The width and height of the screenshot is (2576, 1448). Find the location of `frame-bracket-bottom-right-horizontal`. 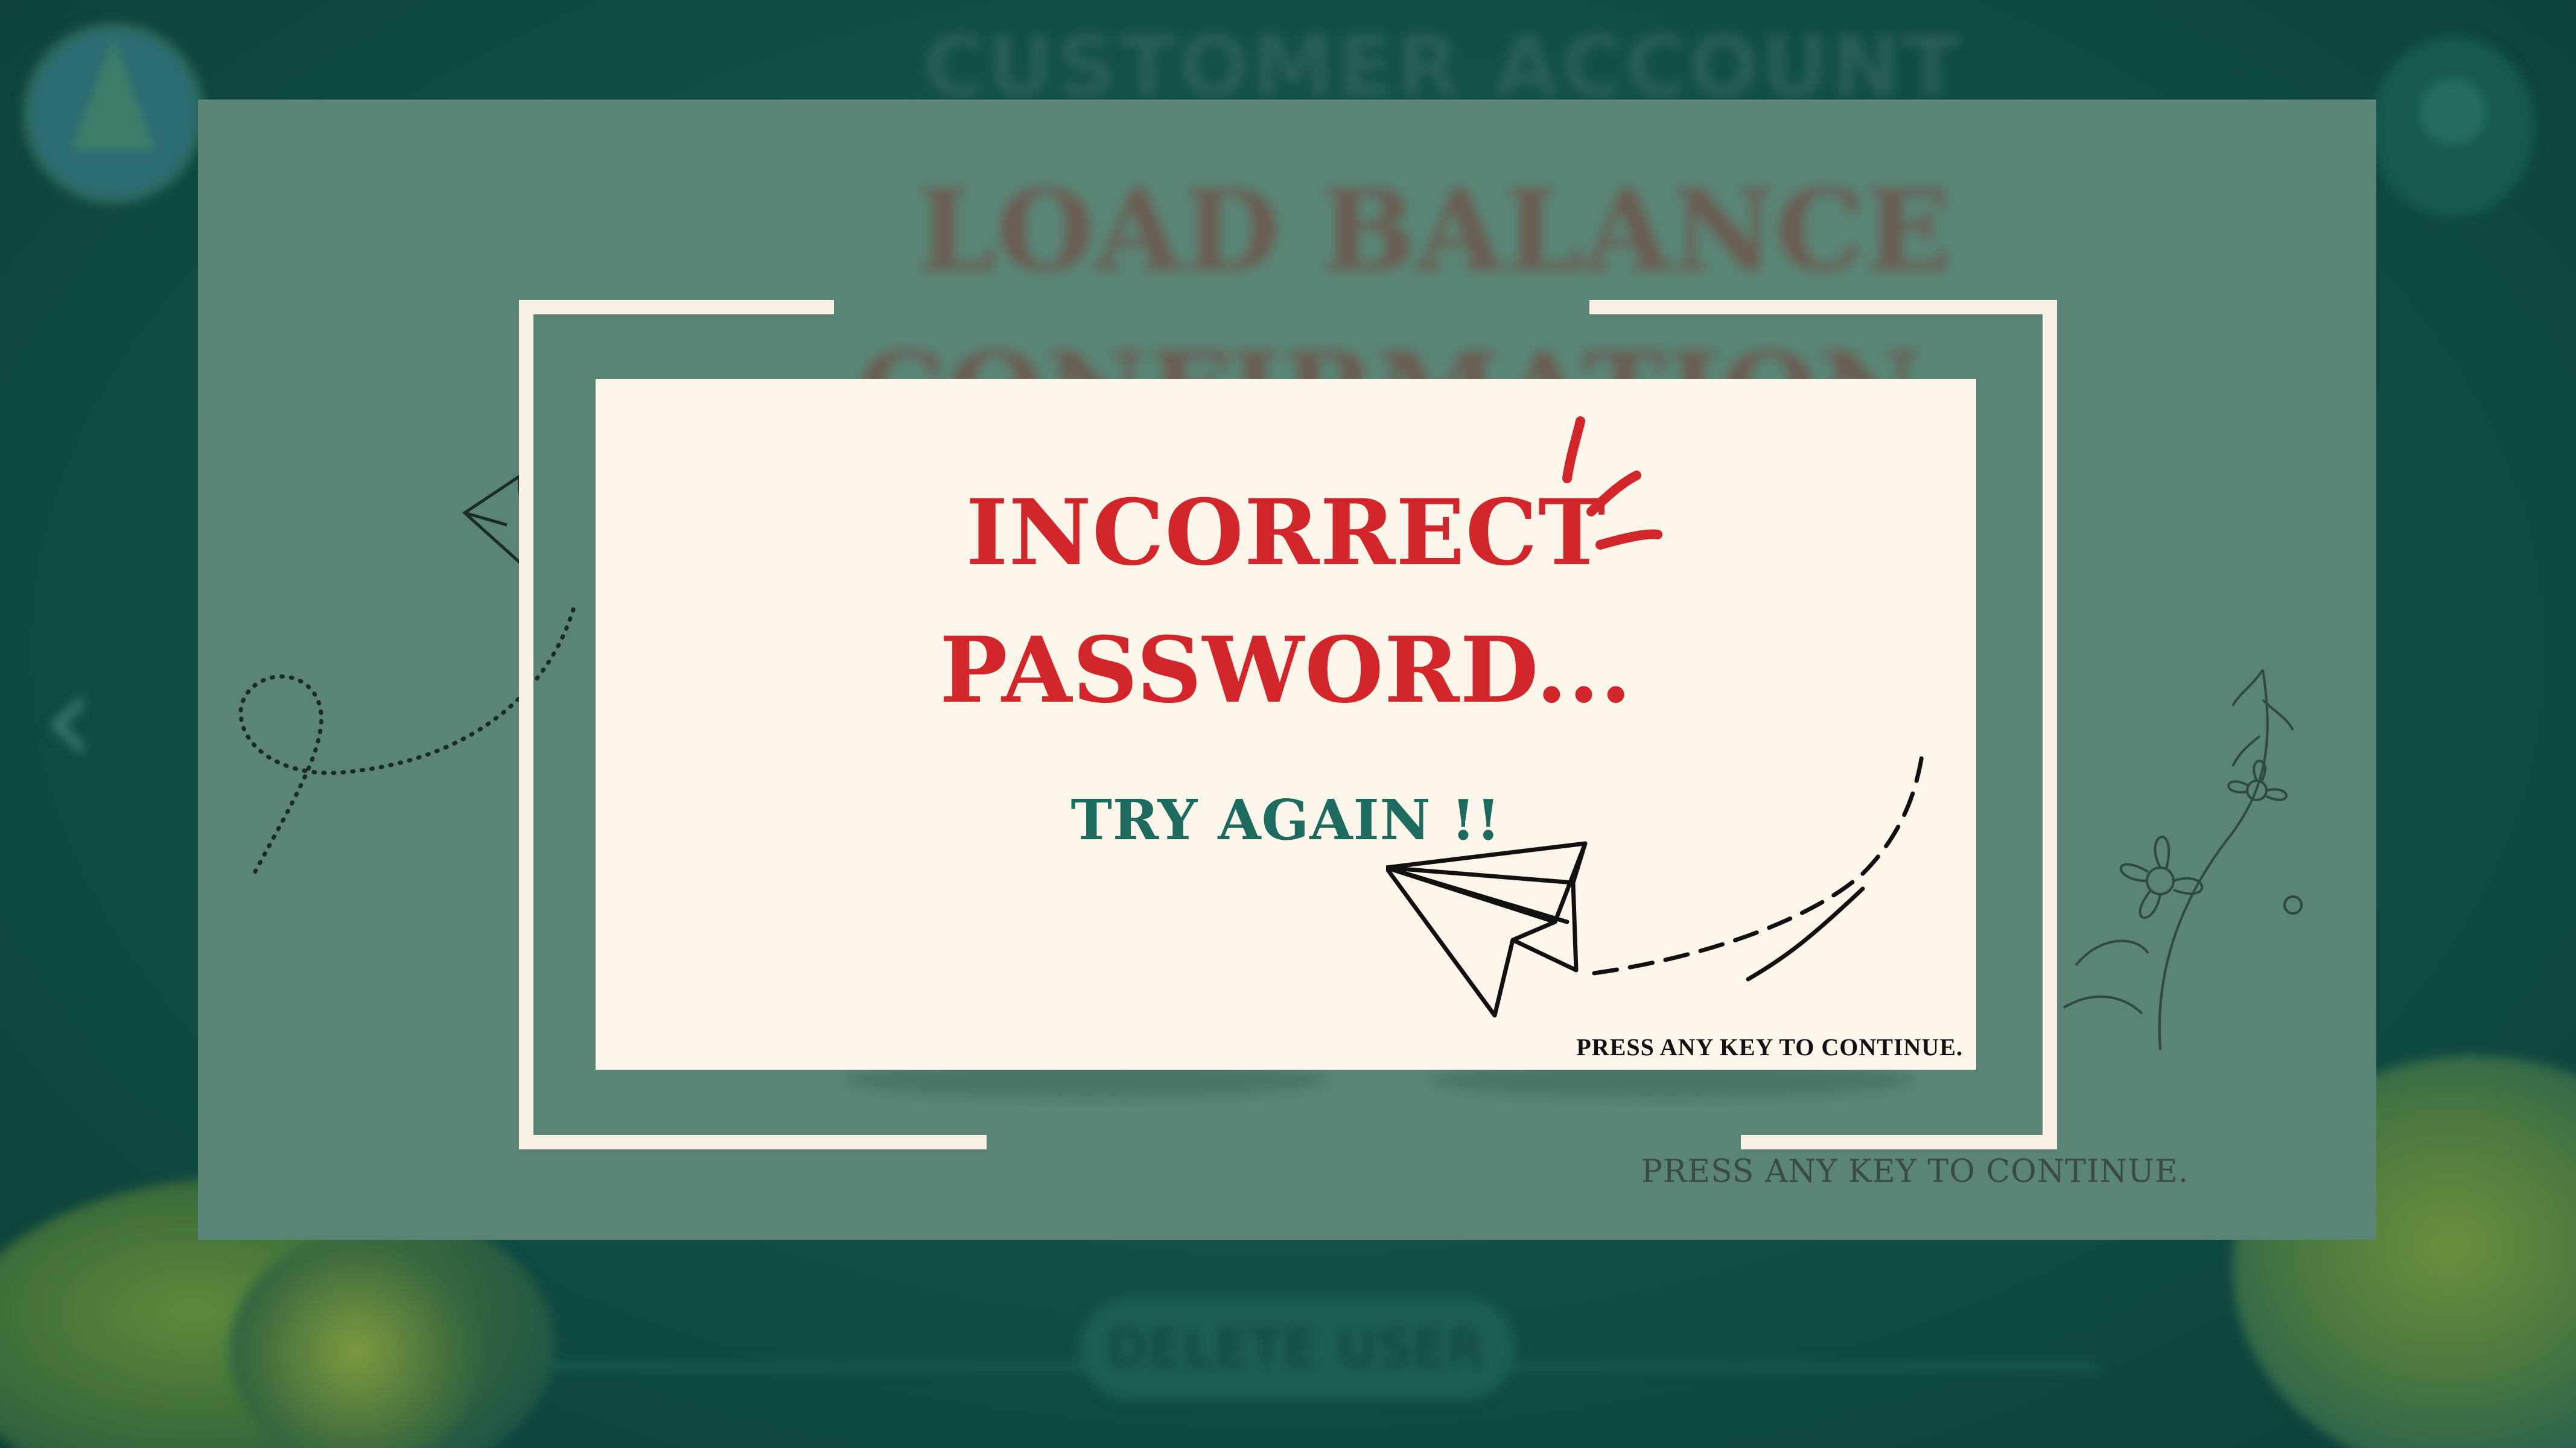

frame-bracket-bottom-right-horizontal is located at coordinates (1899, 1142).